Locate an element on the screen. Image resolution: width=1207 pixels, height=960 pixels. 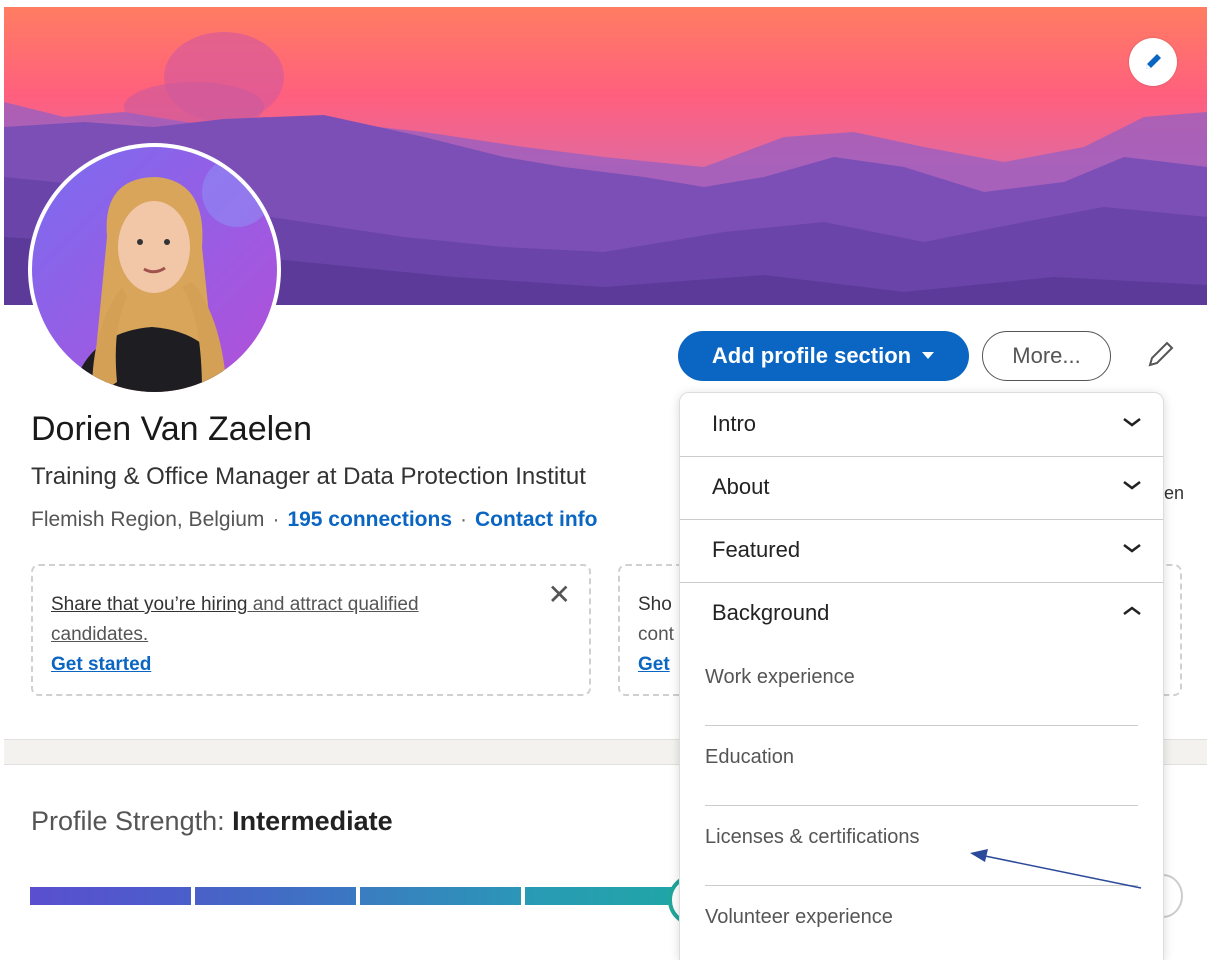
dropdown-item-education: Education is located at coordinates (921, 766).